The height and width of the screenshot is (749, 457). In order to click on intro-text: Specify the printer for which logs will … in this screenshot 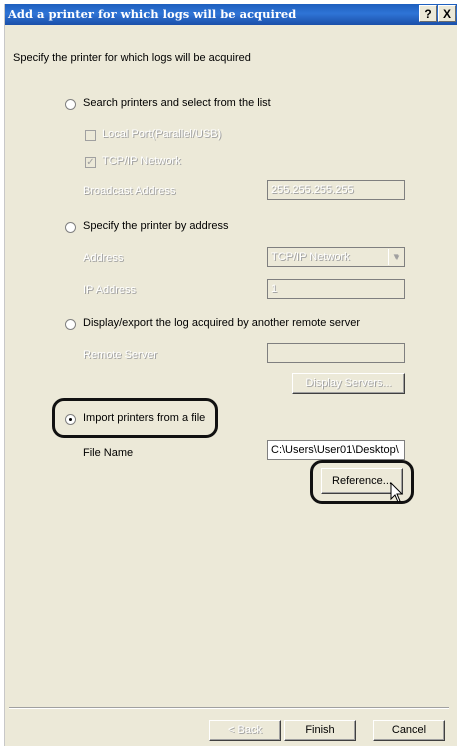, I will do `click(132, 58)`.